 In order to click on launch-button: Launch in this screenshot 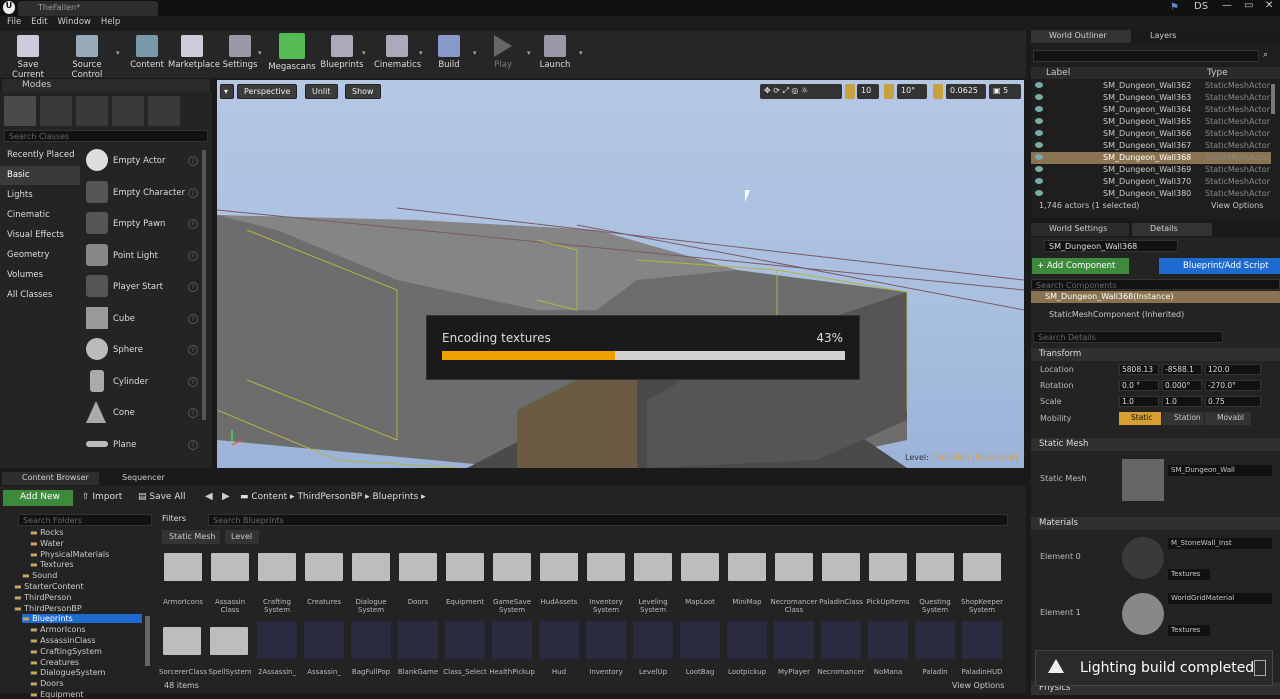, I will do `click(555, 55)`.